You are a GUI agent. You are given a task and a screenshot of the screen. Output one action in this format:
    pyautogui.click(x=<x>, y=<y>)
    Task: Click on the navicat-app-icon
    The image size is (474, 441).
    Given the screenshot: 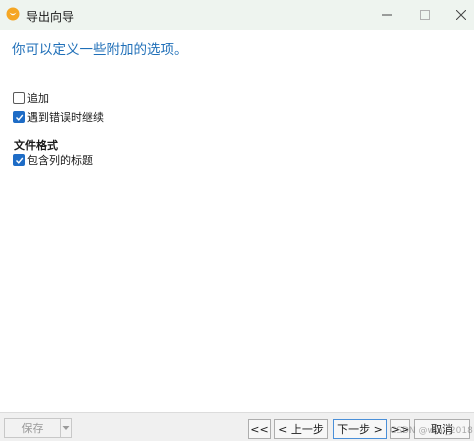 What is the action you would take?
    pyautogui.click(x=13, y=14)
    